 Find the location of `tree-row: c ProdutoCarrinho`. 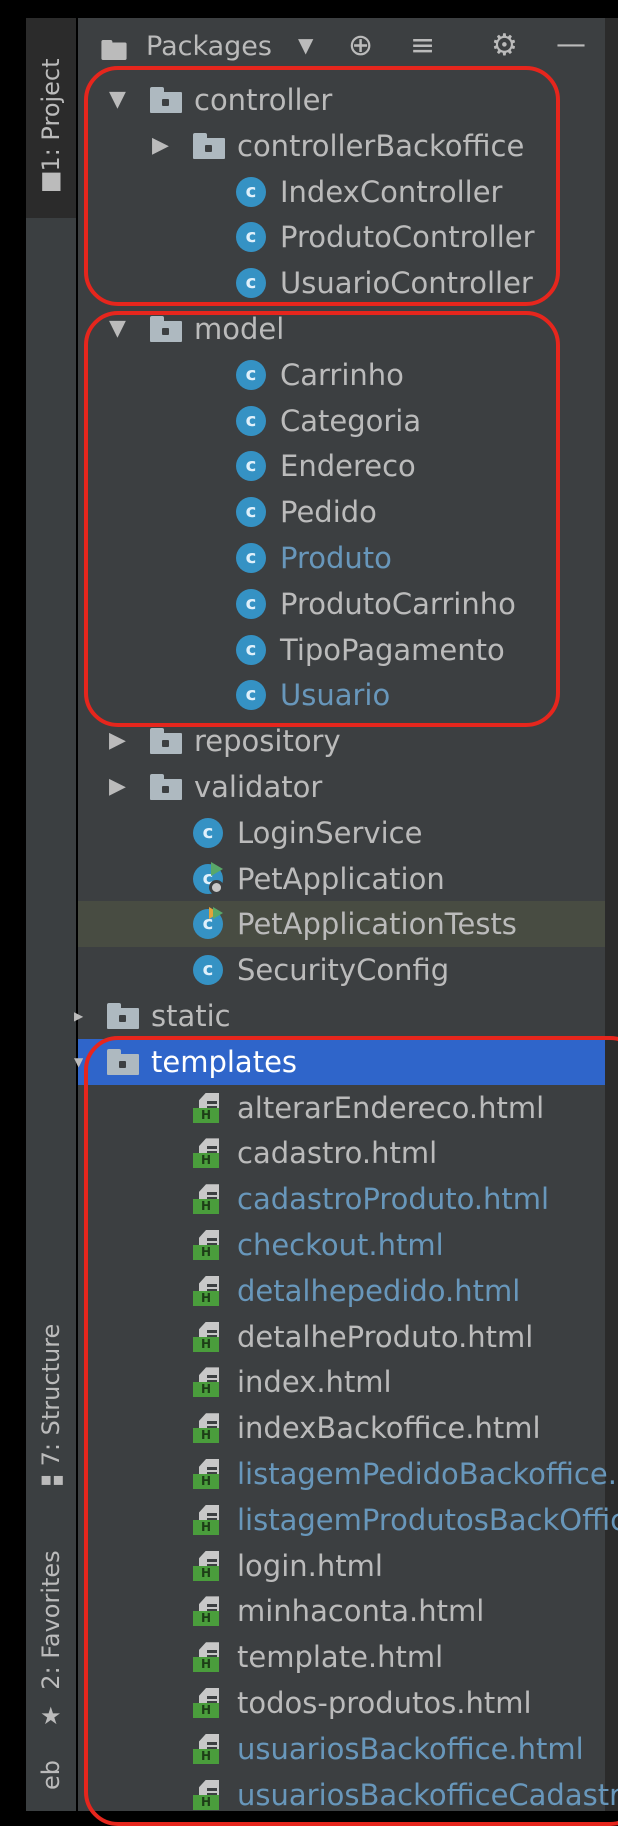

tree-row: c ProdutoCarrinho is located at coordinates (341, 604).